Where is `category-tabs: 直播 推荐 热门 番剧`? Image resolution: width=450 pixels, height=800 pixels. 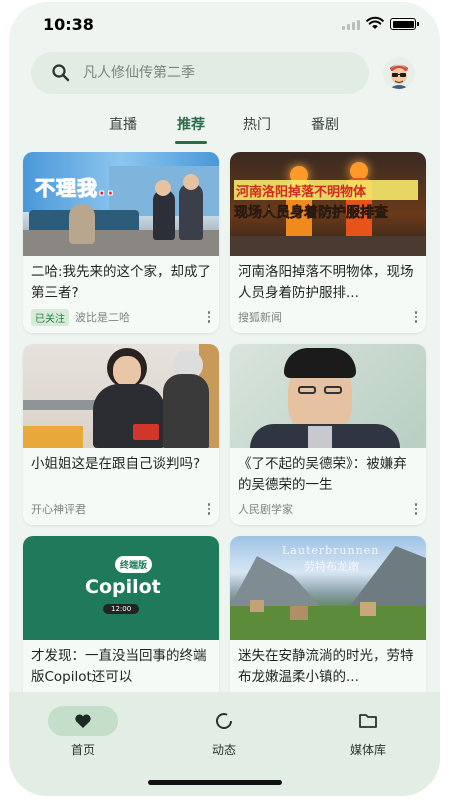 category-tabs: 直播 推荐 热门 番剧 is located at coordinates (224, 128).